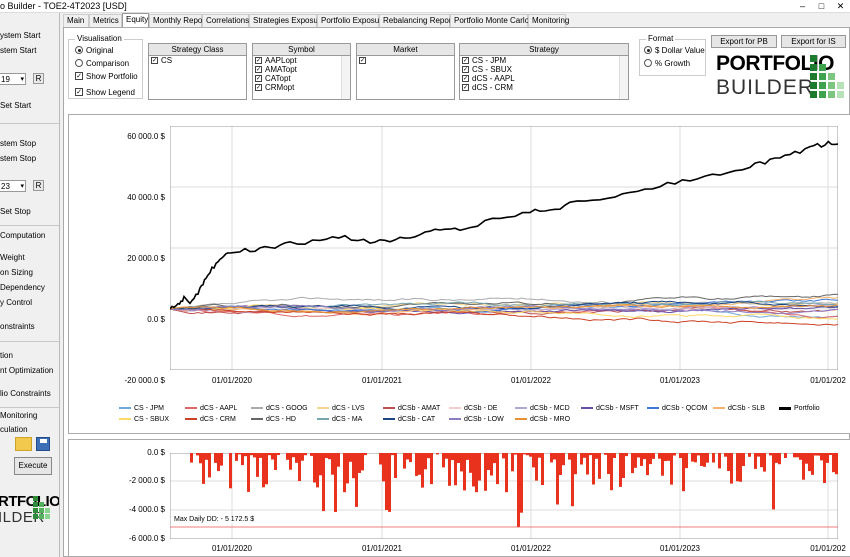 Image resolution: width=850 pixels, height=557 pixels. I want to click on sidebar-item: stem Start, so click(18, 50).